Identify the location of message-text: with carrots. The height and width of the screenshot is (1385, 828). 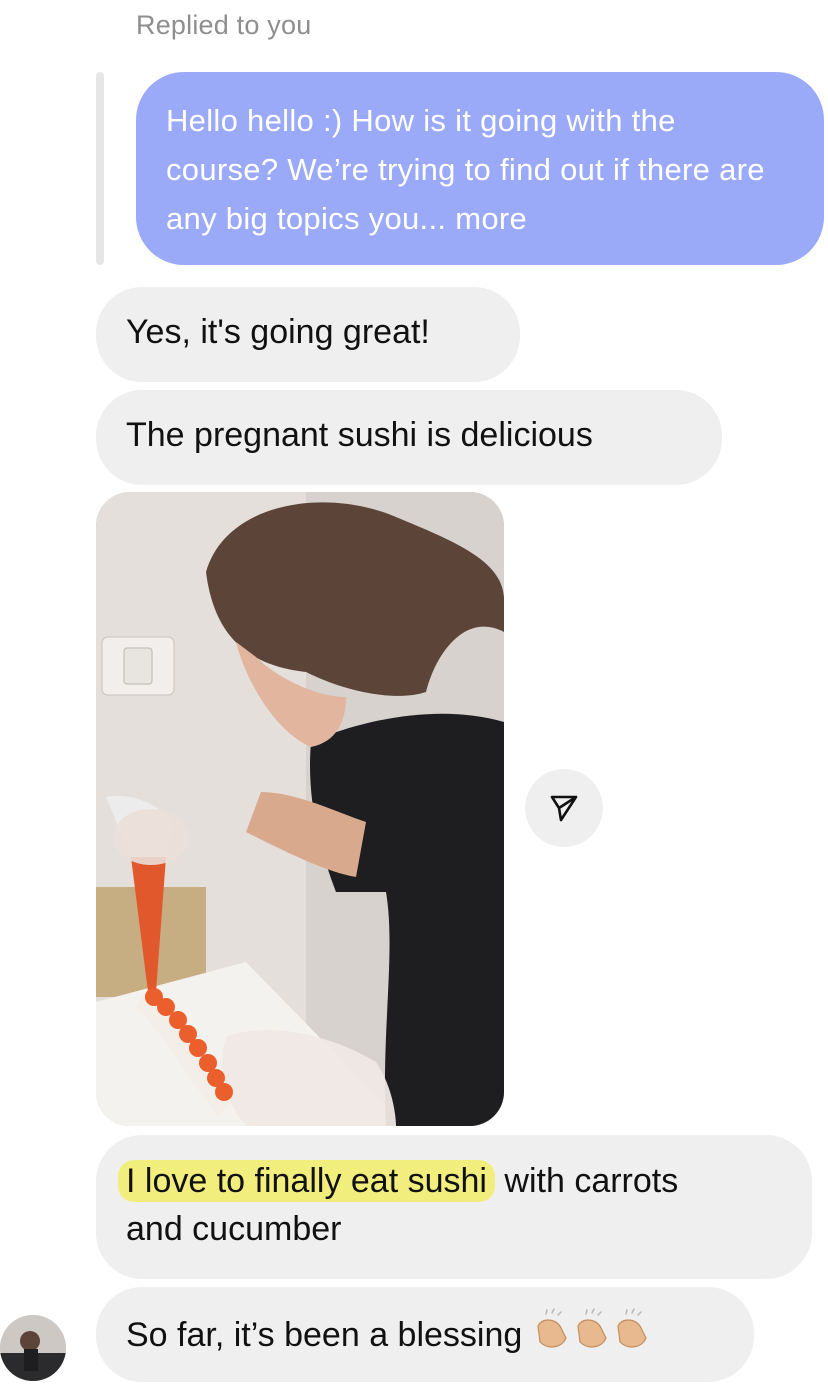
(586, 1181).